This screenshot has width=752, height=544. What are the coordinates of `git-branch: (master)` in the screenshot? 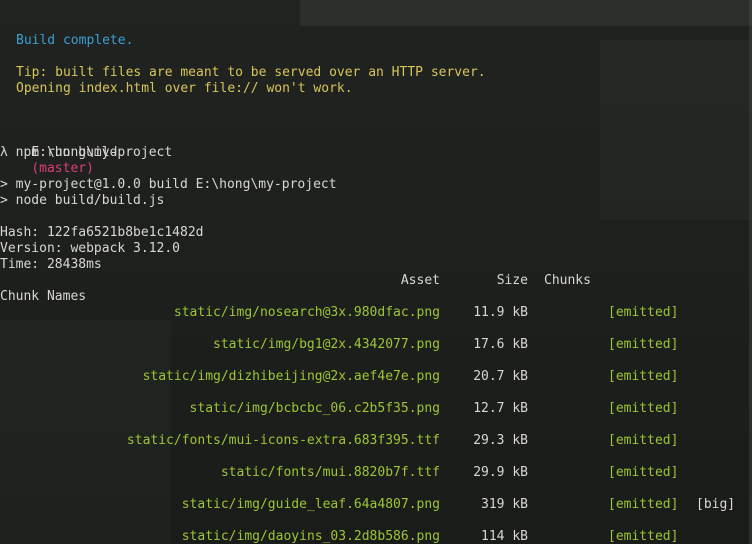 It's located at (62, 168).